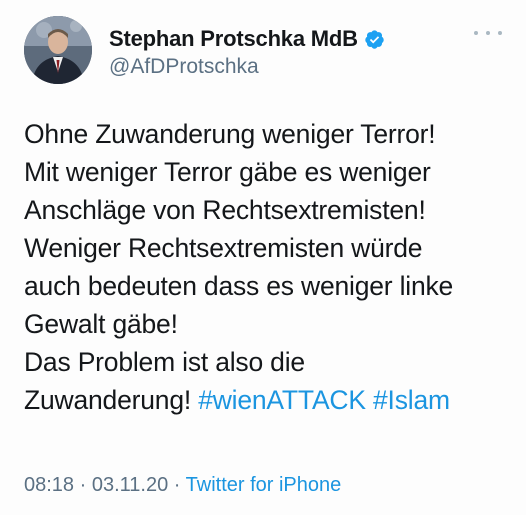 This screenshot has width=526, height=515. Describe the element at coordinates (223, 248) in the screenshot. I see `tweet-line: Weniger Rechtsextremisten würde` at that location.